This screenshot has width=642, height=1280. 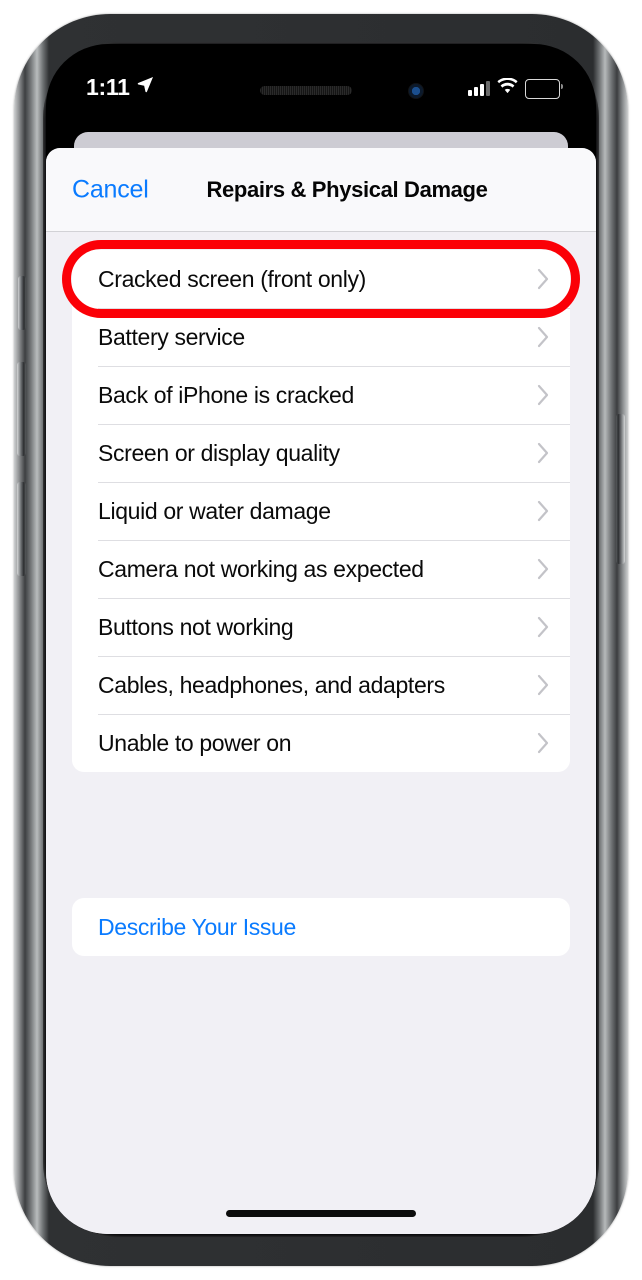 I want to click on list-item-cracked-screen: Cracked screen (front only), so click(x=321, y=279).